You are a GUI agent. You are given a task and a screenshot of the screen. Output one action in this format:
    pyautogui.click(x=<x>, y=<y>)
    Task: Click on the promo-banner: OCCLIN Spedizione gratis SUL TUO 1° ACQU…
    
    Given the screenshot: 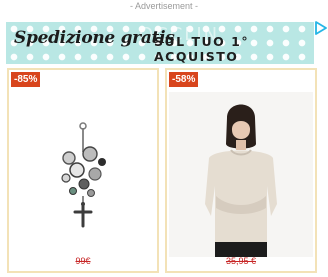 What is the action you would take?
    pyautogui.click(x=160, y=43)
    